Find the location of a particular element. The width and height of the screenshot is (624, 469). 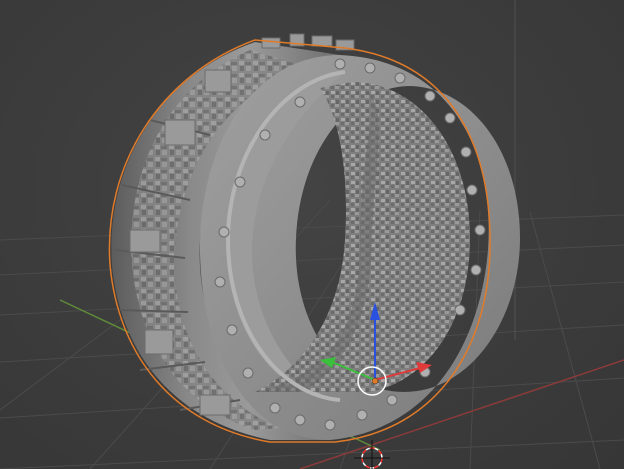

object-origin-icon is located at coordinates (375, 381).